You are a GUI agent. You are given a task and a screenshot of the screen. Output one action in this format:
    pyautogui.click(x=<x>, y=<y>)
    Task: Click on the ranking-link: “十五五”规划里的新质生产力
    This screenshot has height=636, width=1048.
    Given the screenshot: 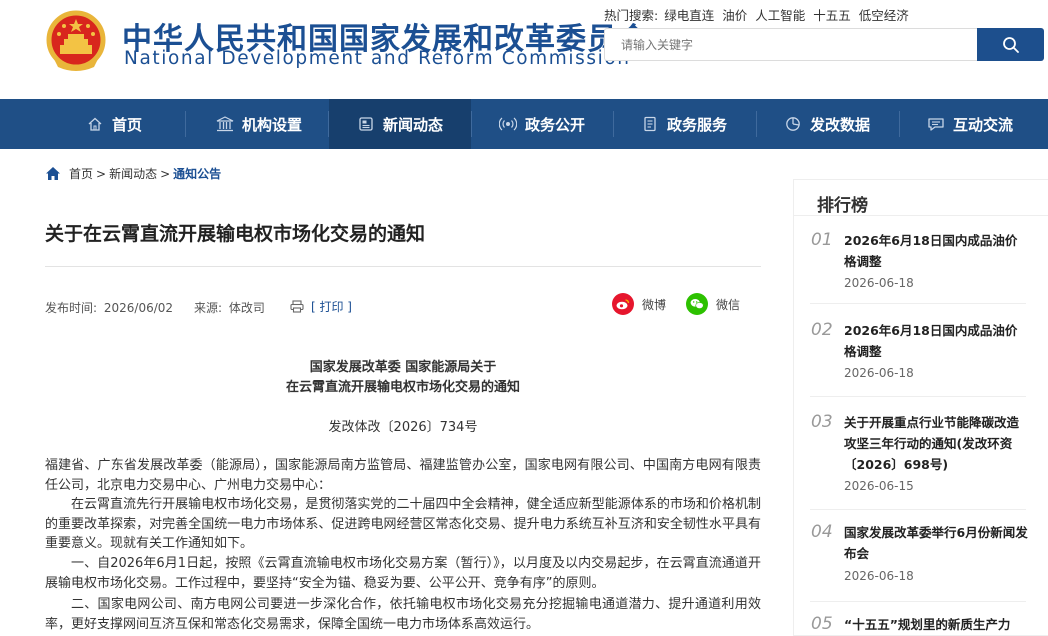 What is the action you would take?
    pyautogui.click(x=936, y=624)
    